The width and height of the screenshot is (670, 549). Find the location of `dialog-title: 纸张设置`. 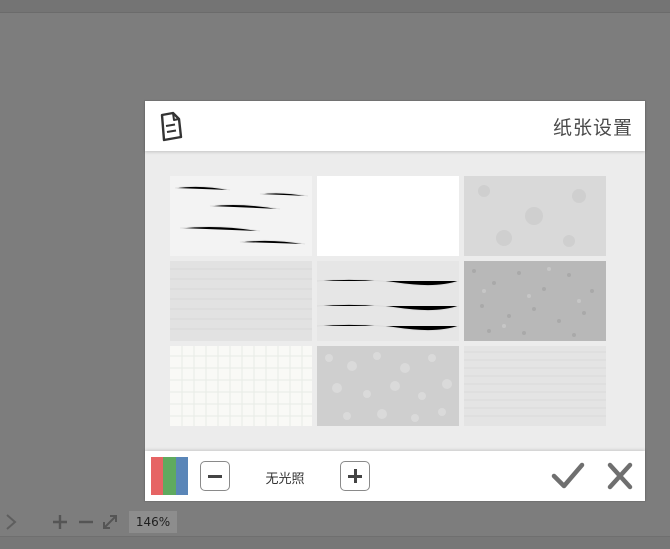

dialog-title: 纸张设置 is located at coordinates (592, 128).